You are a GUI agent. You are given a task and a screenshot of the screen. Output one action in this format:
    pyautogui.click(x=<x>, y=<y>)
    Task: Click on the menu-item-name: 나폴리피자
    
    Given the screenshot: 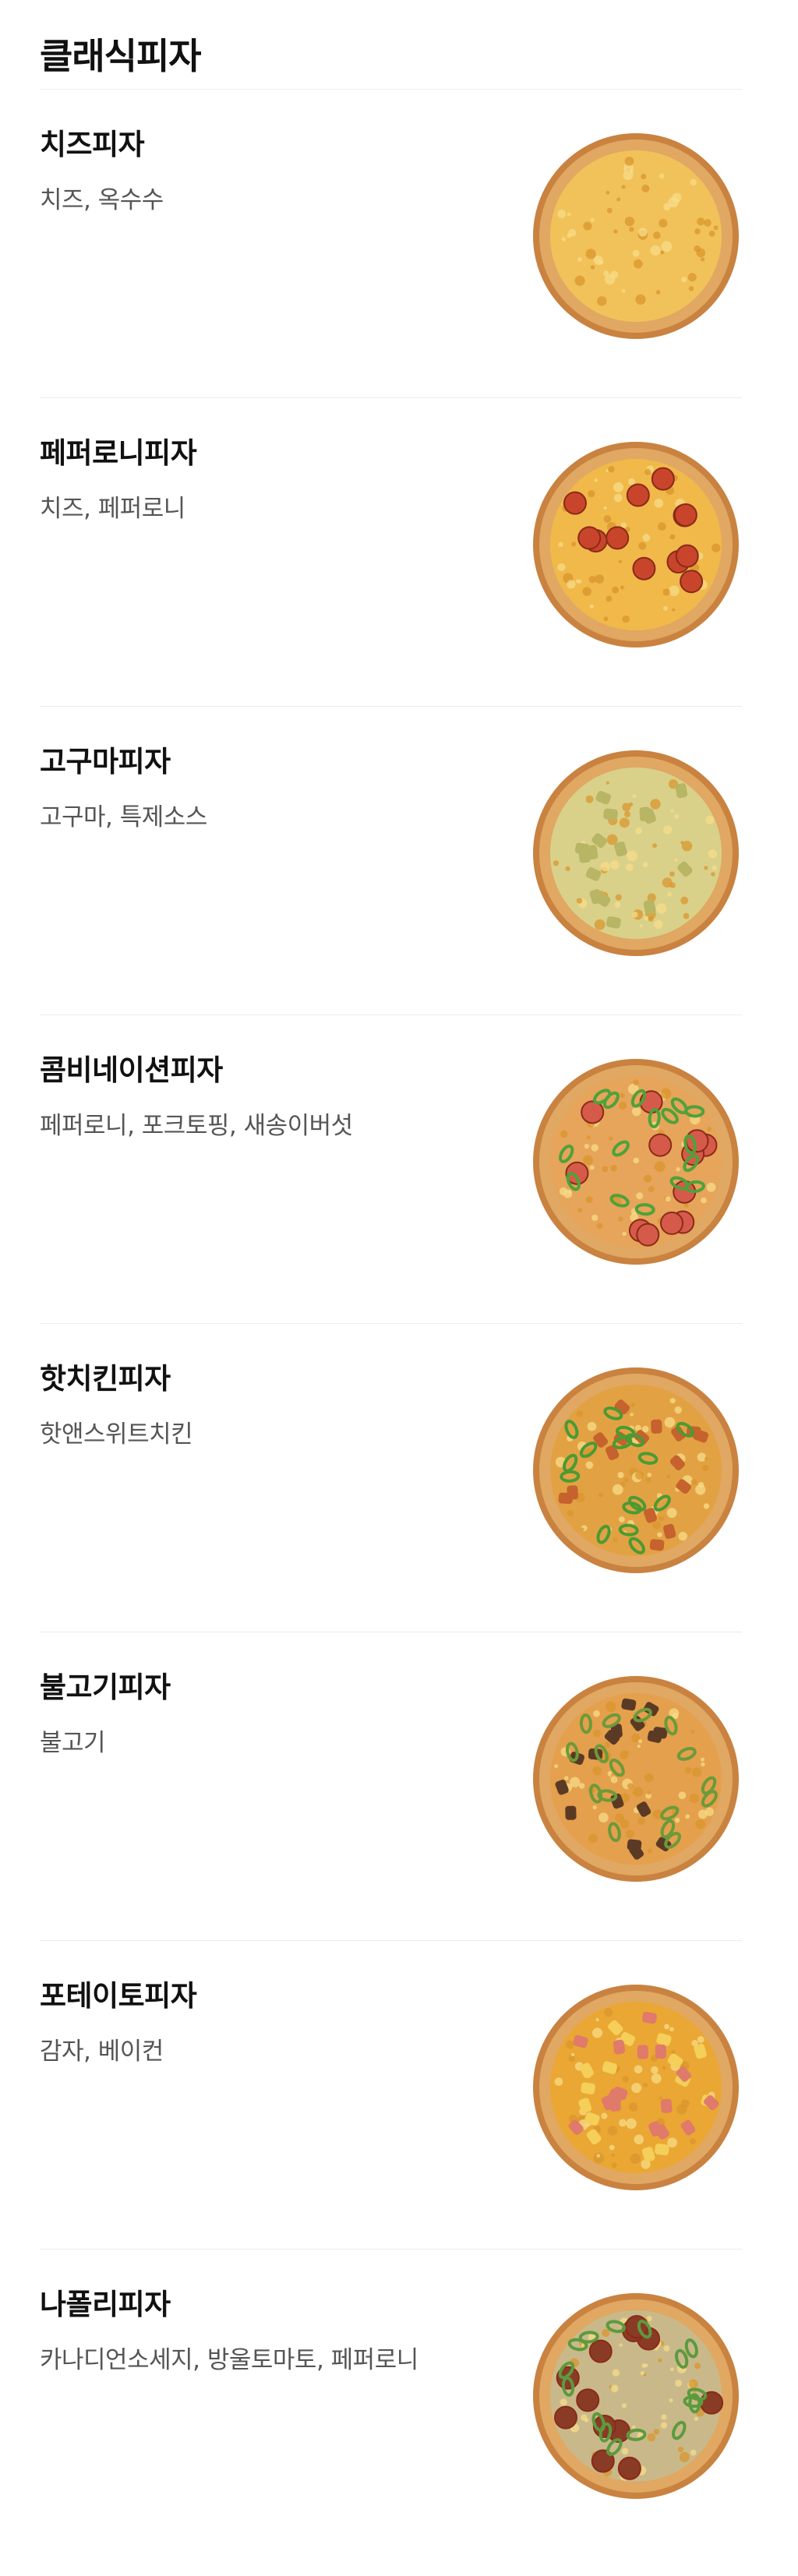 What is the action you would take?
    pyautogui.click(x=105, y=2304)
    